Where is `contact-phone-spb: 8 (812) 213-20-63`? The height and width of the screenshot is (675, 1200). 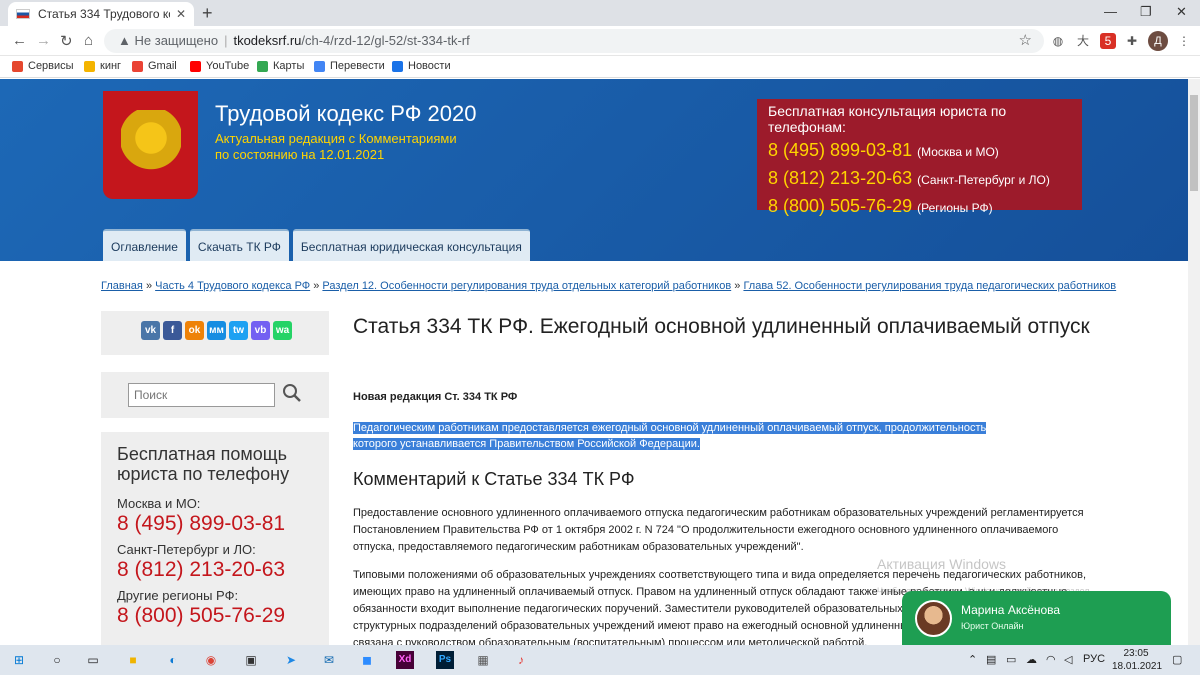
contact-phone-spb: 8 (812) 213-20-63 is located at coordinates (215, 570).